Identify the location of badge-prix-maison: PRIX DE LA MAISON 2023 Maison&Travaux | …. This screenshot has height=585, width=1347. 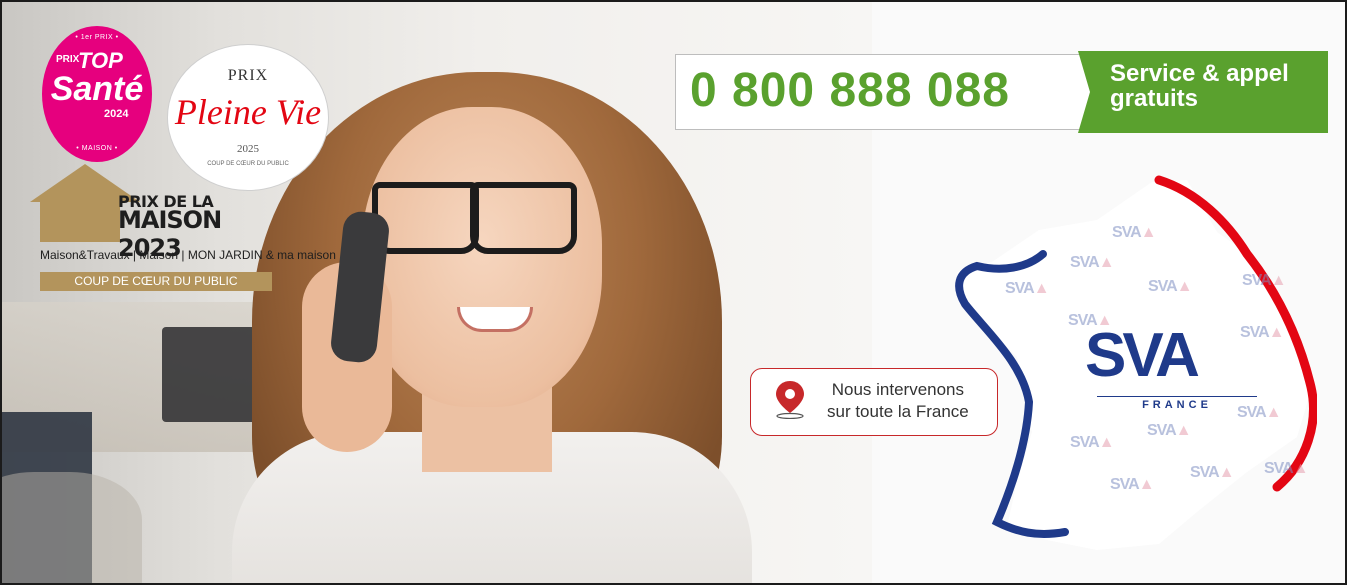
(183, 229).